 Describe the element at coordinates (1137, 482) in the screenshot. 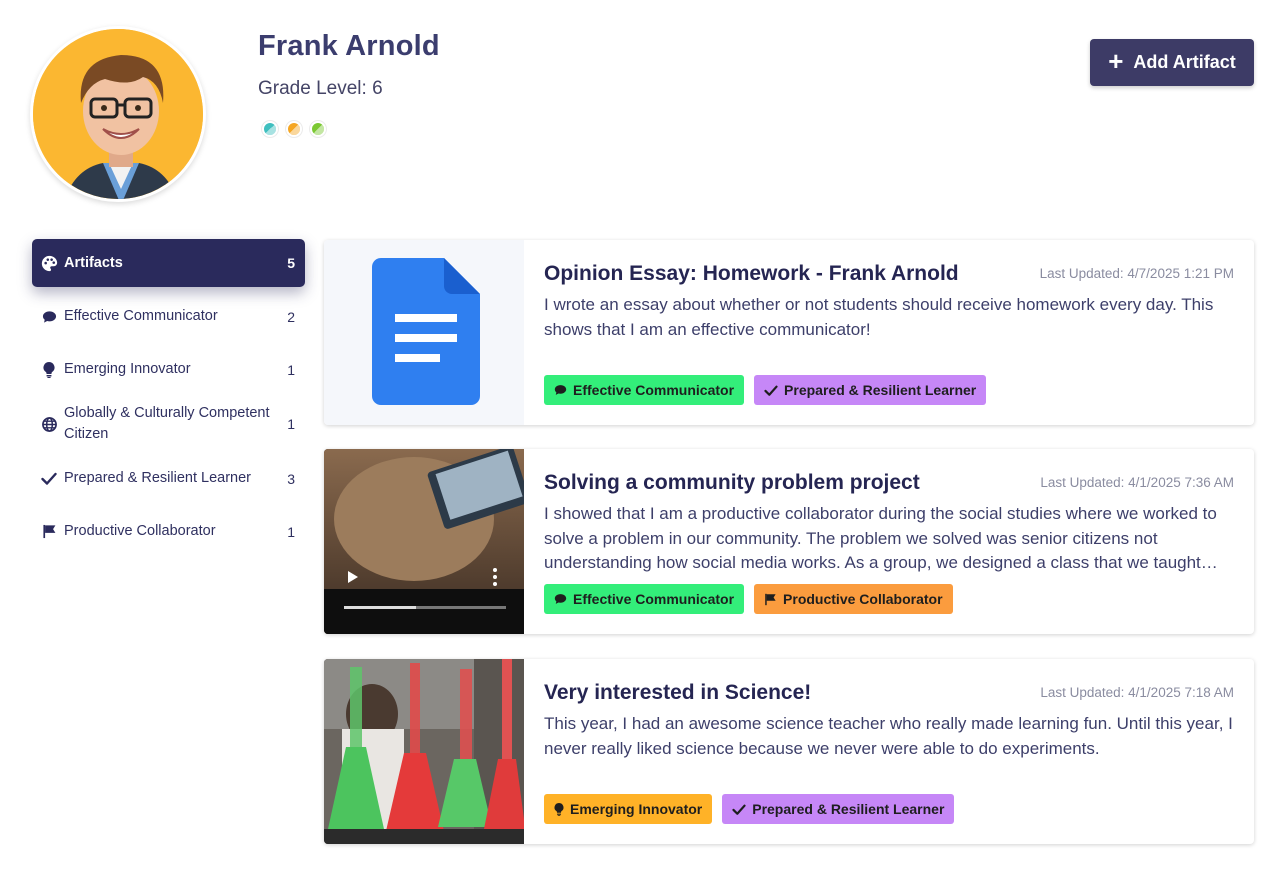

I see `artifact-updated: Last Updated: 4/1/2025 7:36 AM` at that location.